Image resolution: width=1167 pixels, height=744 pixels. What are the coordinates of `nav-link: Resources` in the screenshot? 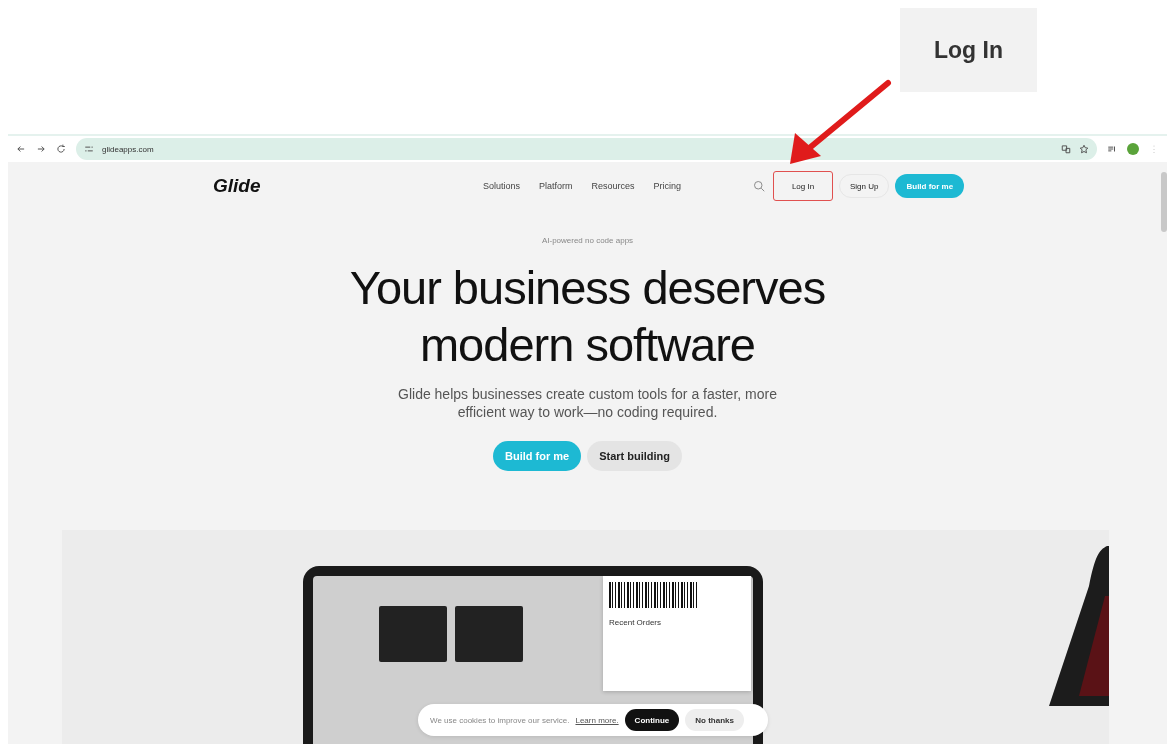 It's located at (613, 186).